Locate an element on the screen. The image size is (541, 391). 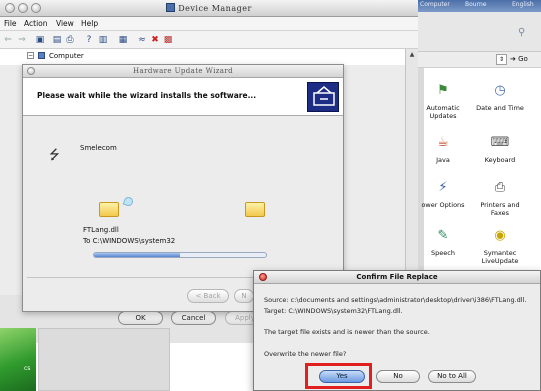
search-icon: ⚲ is located at coordinates (521, 32).